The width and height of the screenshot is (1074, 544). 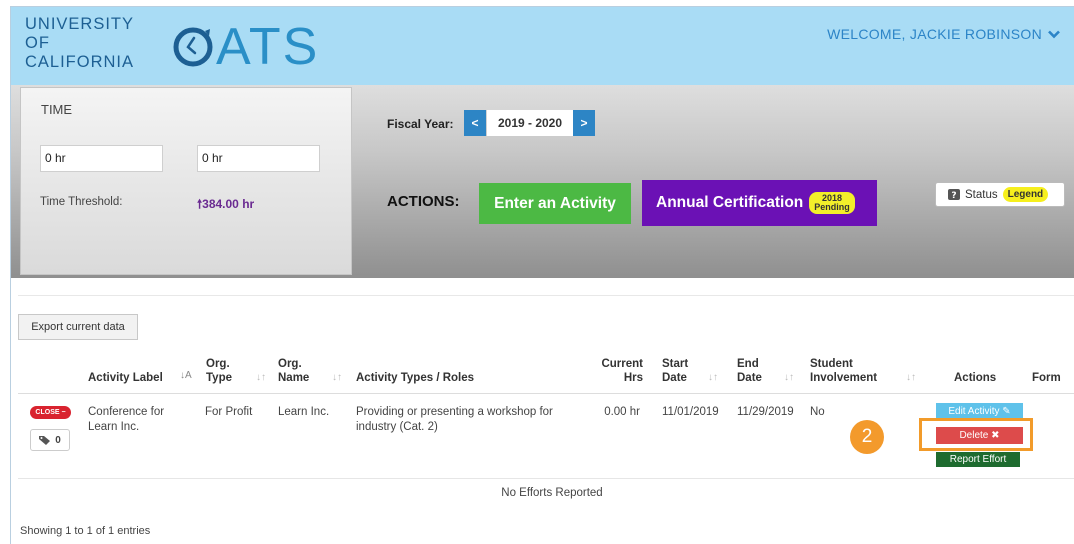 What do you see at coordinates (268, 47) in the screenshot?
I see `logo-text: ATS` at bounding box center [268, 47].